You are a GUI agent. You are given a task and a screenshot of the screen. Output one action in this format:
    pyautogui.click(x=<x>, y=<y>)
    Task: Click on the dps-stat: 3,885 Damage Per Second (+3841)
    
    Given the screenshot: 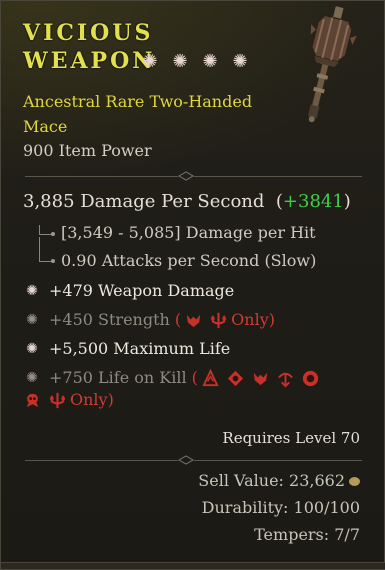 What is the action you would take?
    pyautogui.click(x=187, y=201)
    